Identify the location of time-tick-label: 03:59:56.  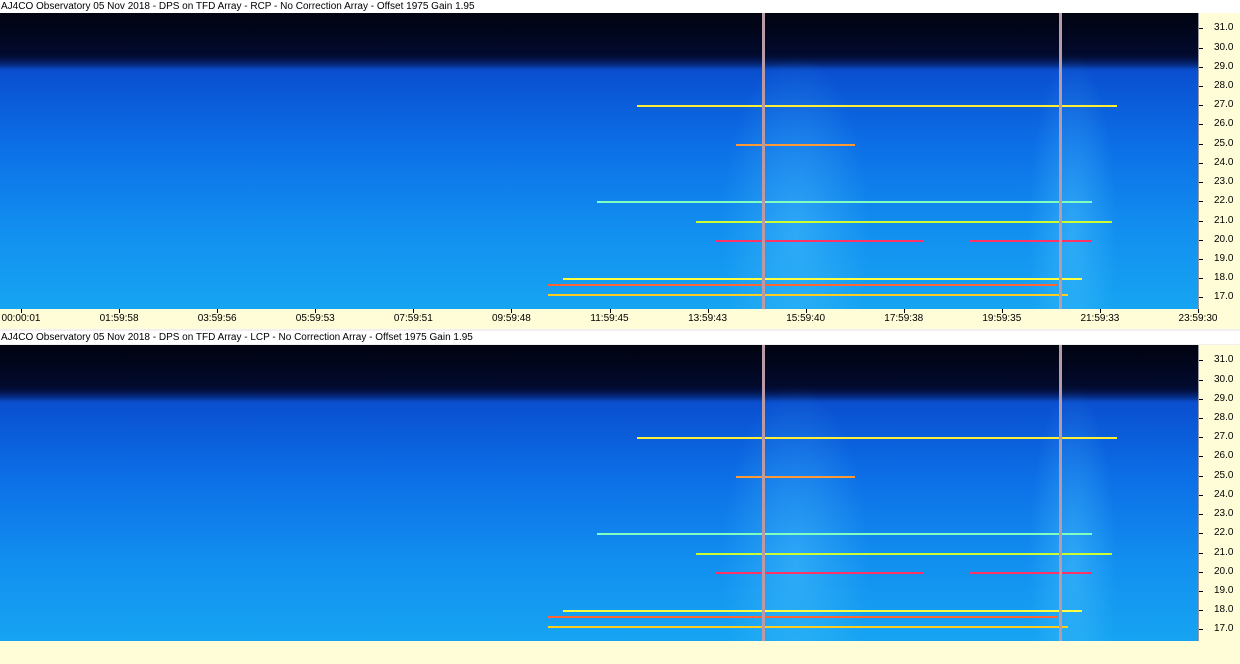
(217, 318).